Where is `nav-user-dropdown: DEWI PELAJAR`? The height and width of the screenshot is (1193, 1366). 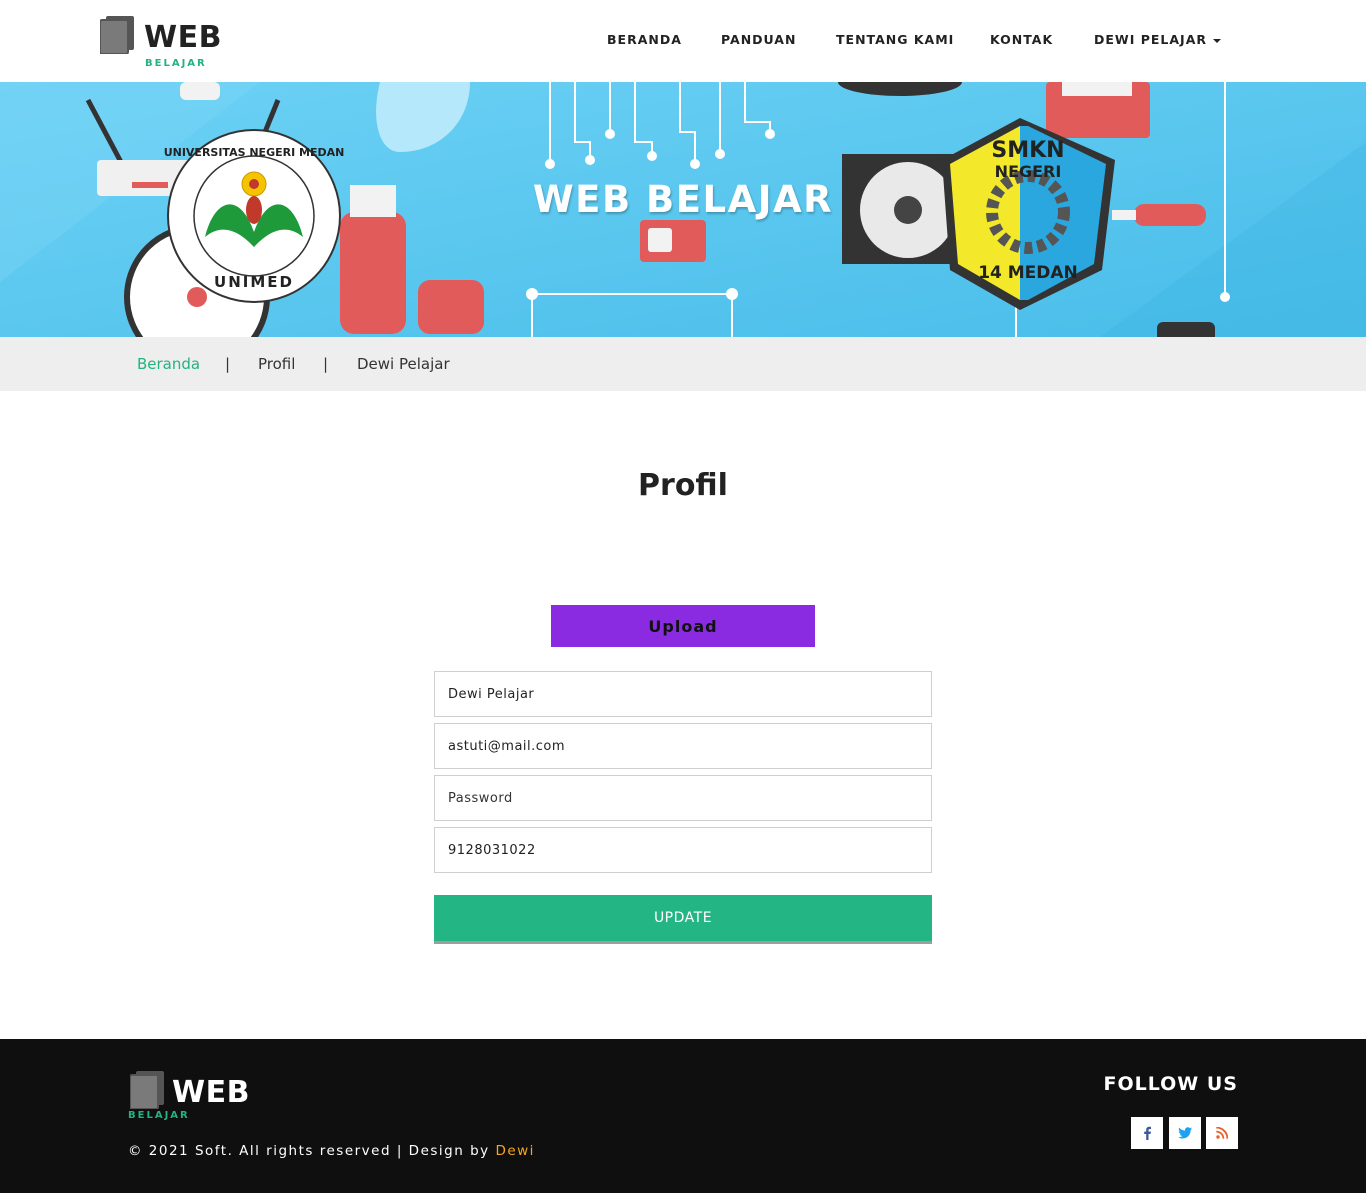 nav-user-dropdown: DEWI PELAJAR is located at coordinates (1157, 39).